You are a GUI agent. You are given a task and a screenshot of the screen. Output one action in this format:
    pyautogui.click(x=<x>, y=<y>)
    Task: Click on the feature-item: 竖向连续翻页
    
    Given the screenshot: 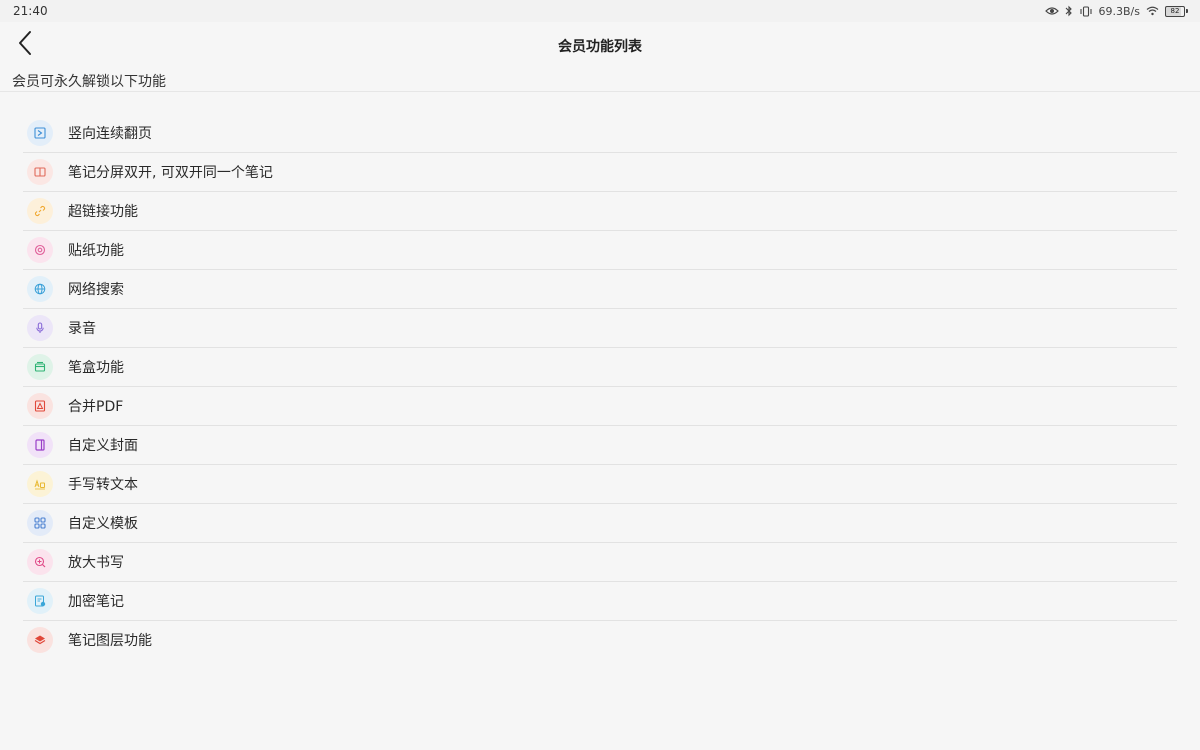 What is the action you would take?
    pyautogui.click(x=600, y=133)
    